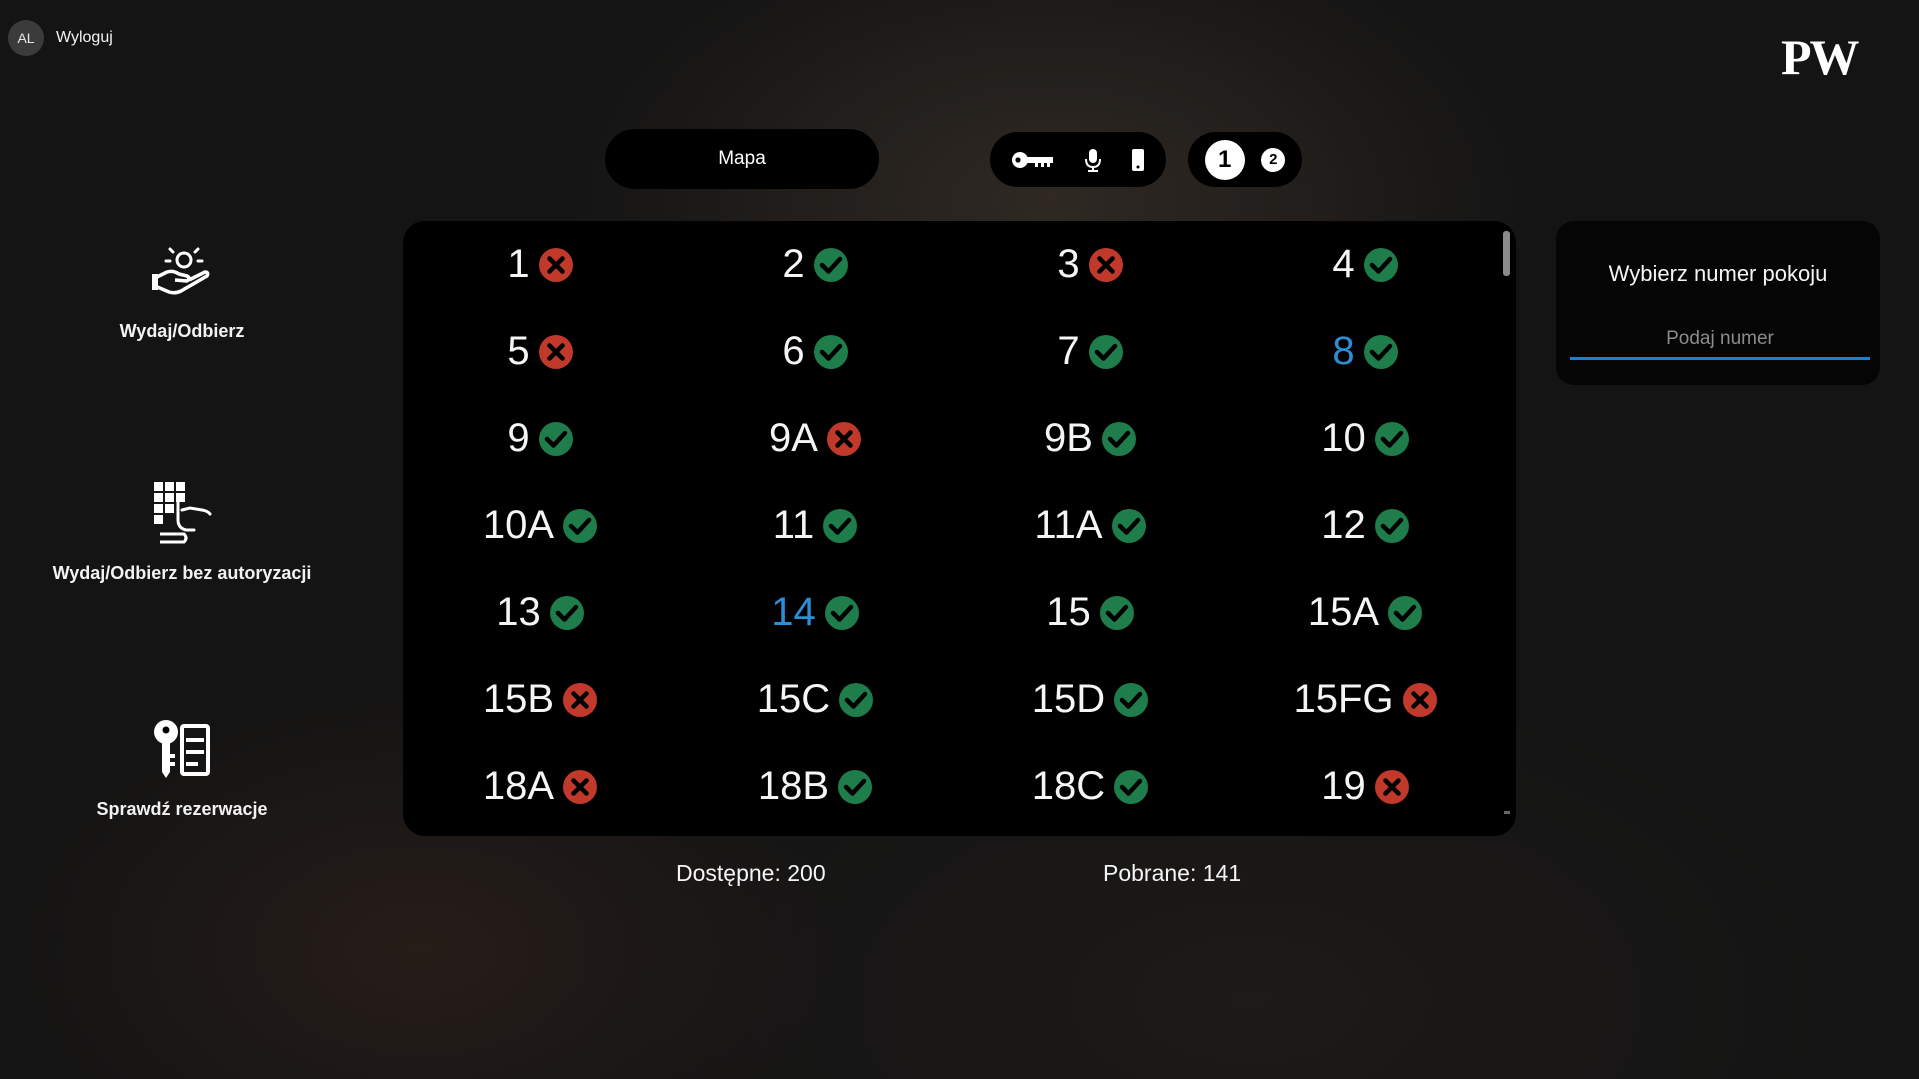  I want to click on room-number: 12, so click(1343, 525).